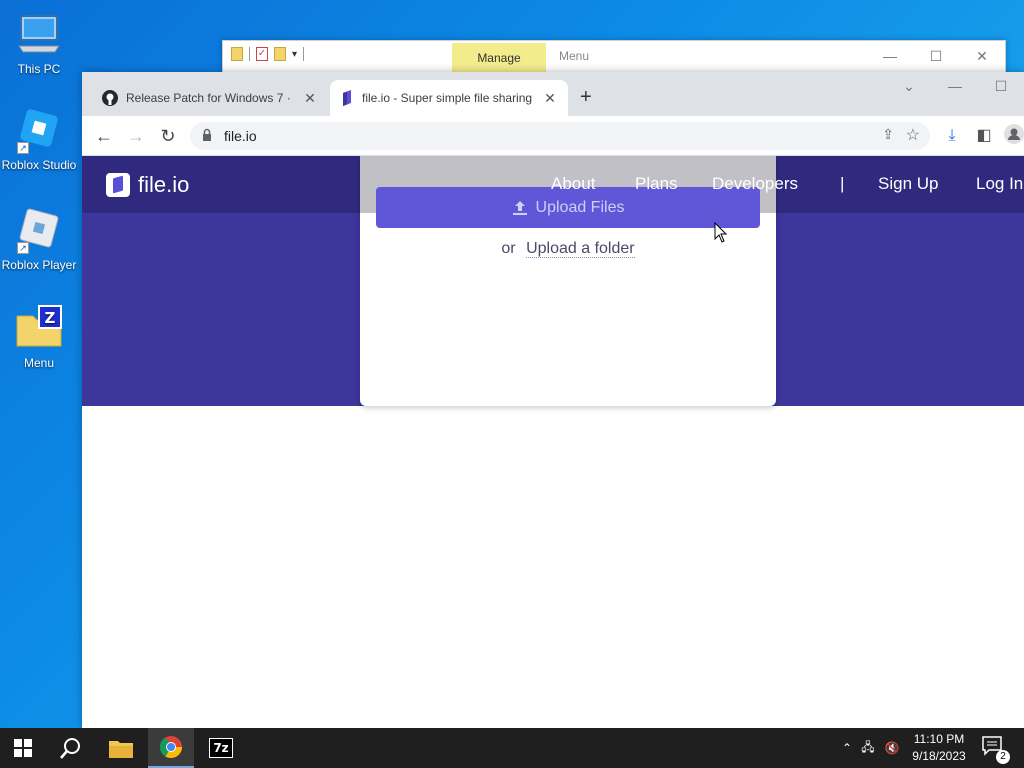 This screenshot has height=768, width=1024. I want to click on windows-logo-icon, so click(23, 748).